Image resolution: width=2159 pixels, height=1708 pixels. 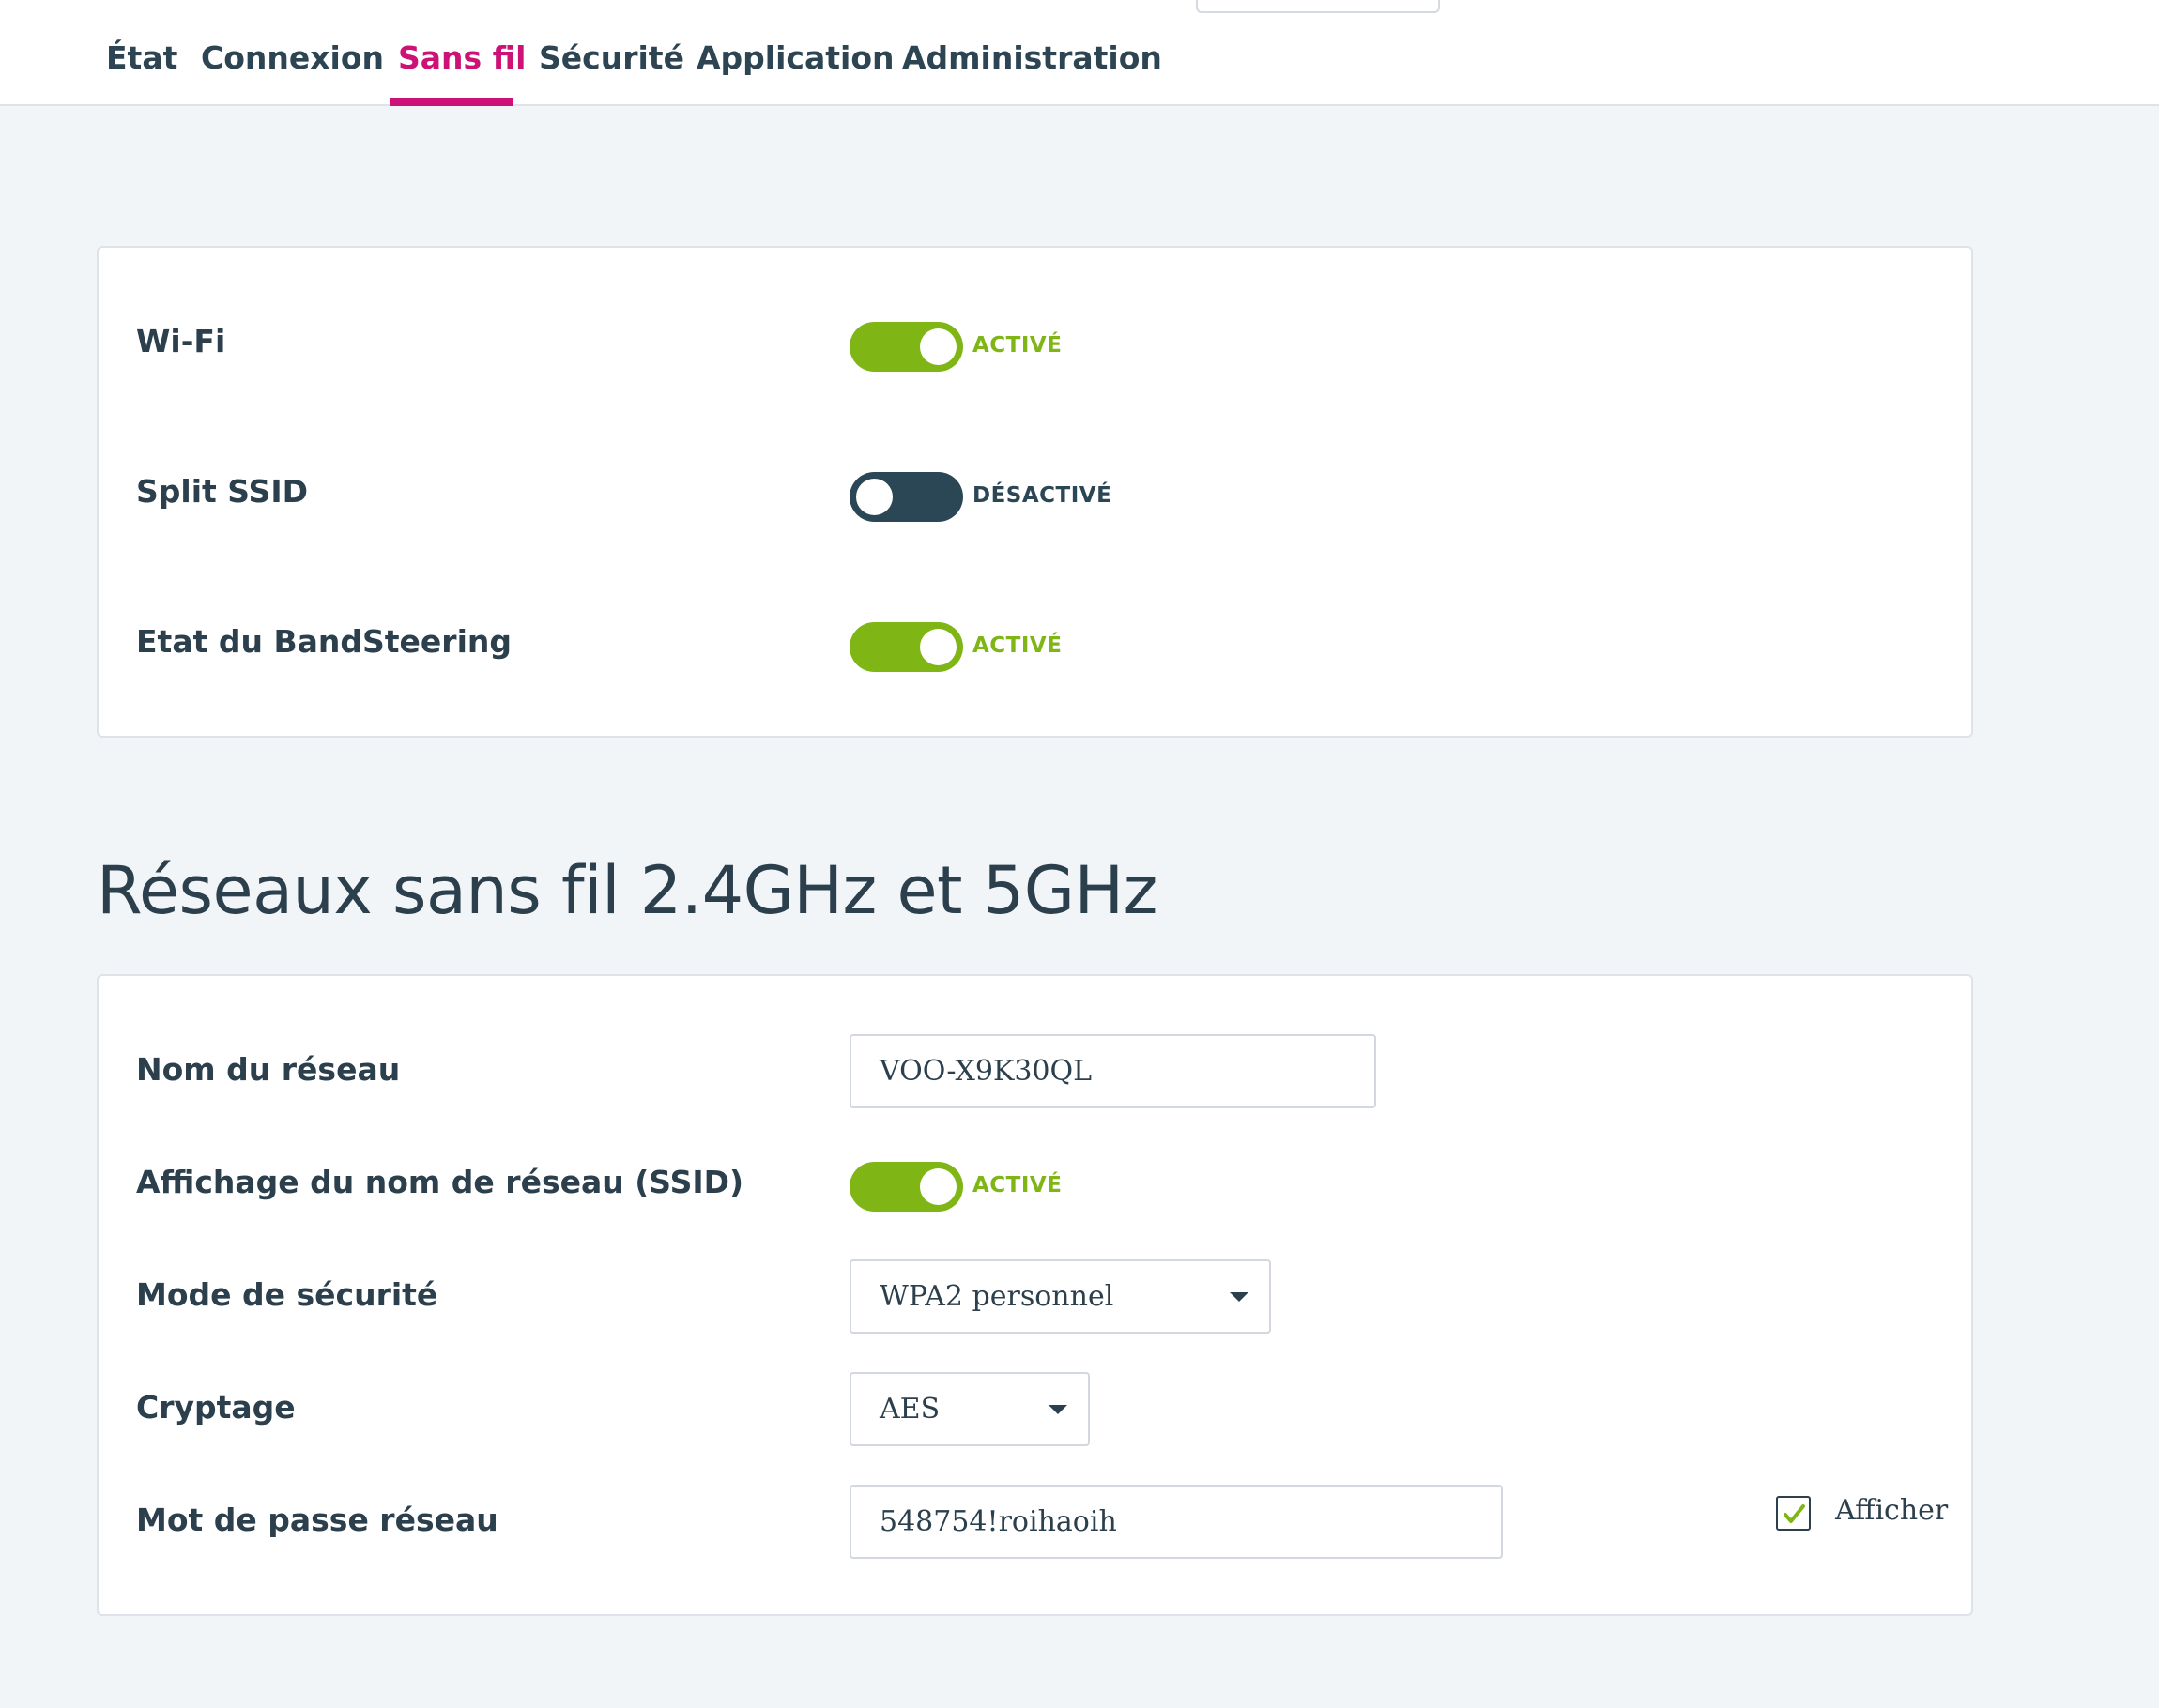 I want to click on bandsteering-label: Etat du BandSteering, so click(x=324, y=641).